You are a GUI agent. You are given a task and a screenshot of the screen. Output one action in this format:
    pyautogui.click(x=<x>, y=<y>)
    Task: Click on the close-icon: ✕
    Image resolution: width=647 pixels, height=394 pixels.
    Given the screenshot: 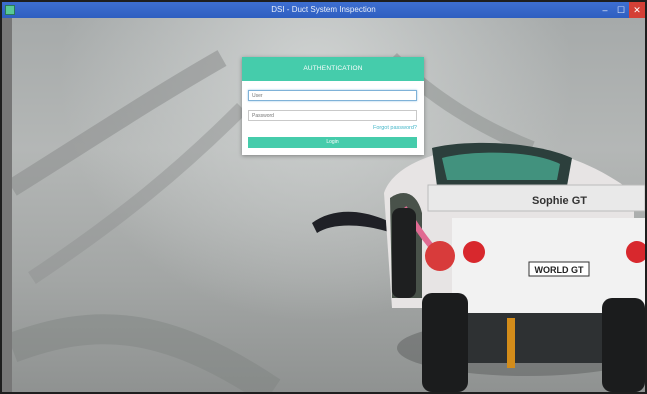 What is the action you would take?
    pyautogui.click(x=637, y=10)
    